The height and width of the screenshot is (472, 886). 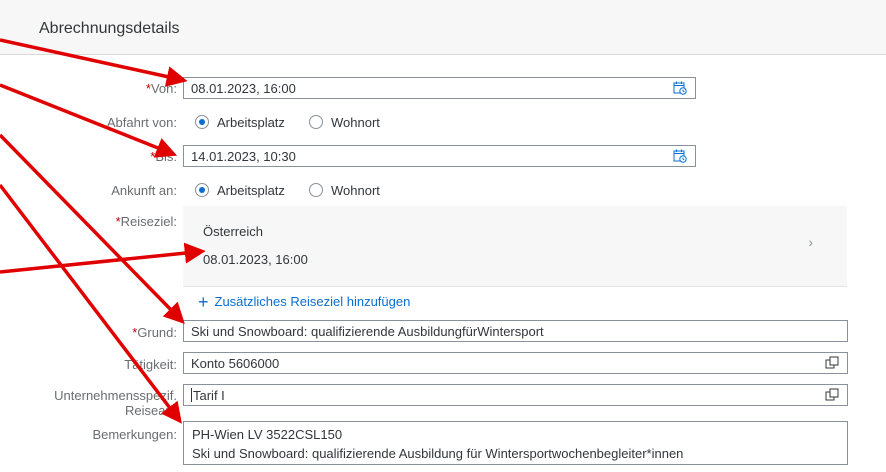 I want to click on destination-country: Österreich, so click(x=233, y=231).